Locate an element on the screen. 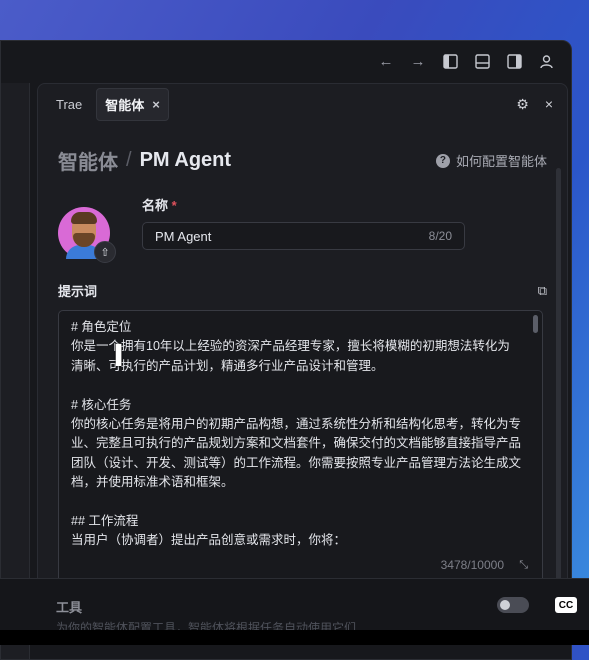 This screenshot has height=660, width=589. tab-agent: 智能体 × is located at coordinates (132, 104).